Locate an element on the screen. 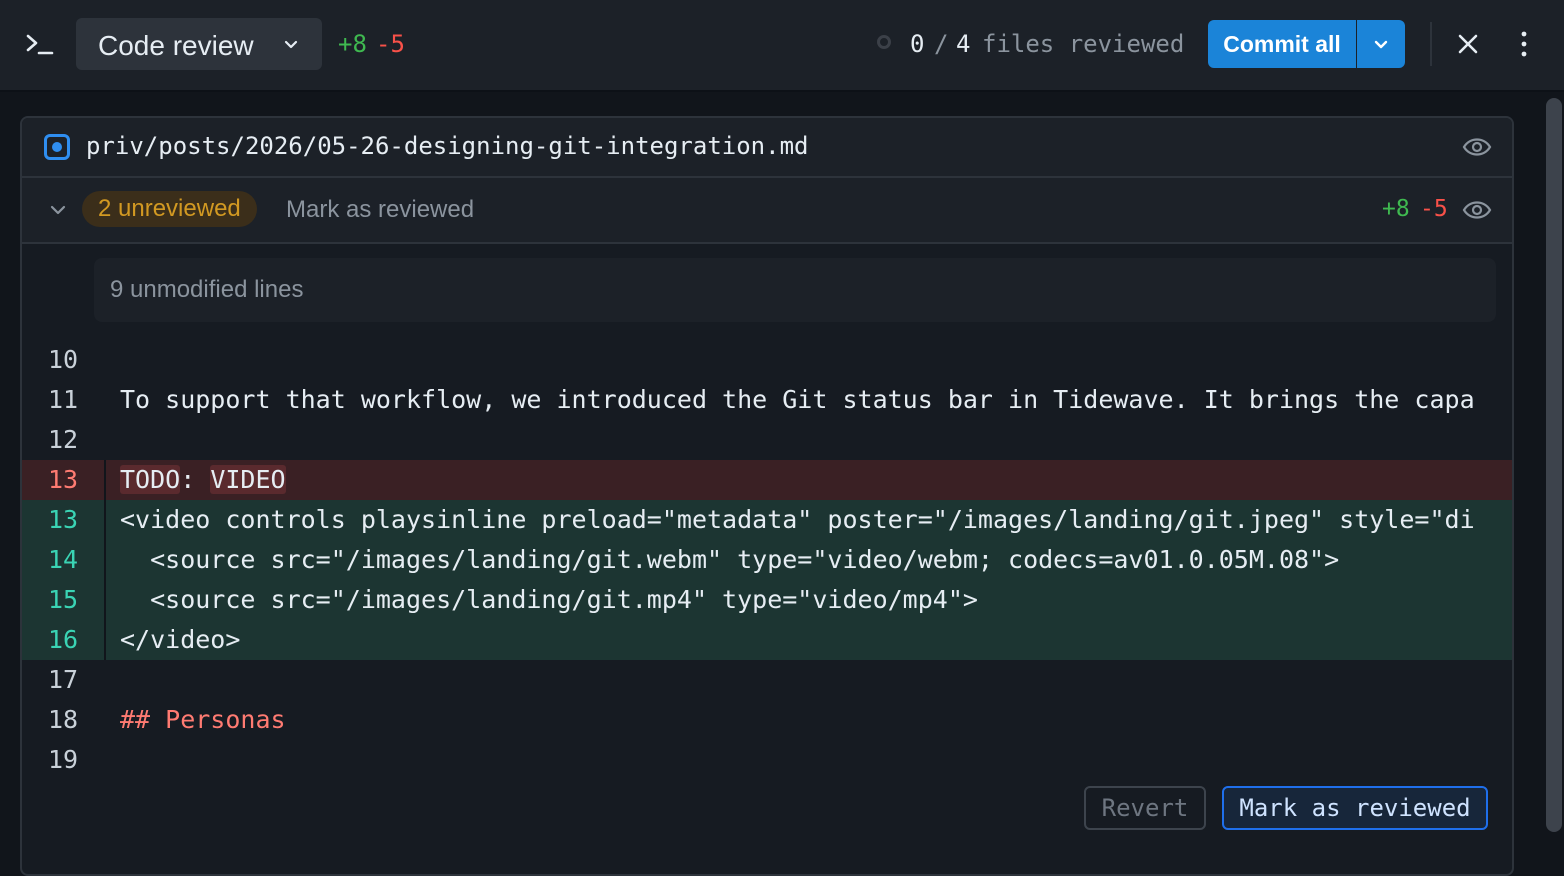  commit-options-button is located at coordinates (1381, 44).